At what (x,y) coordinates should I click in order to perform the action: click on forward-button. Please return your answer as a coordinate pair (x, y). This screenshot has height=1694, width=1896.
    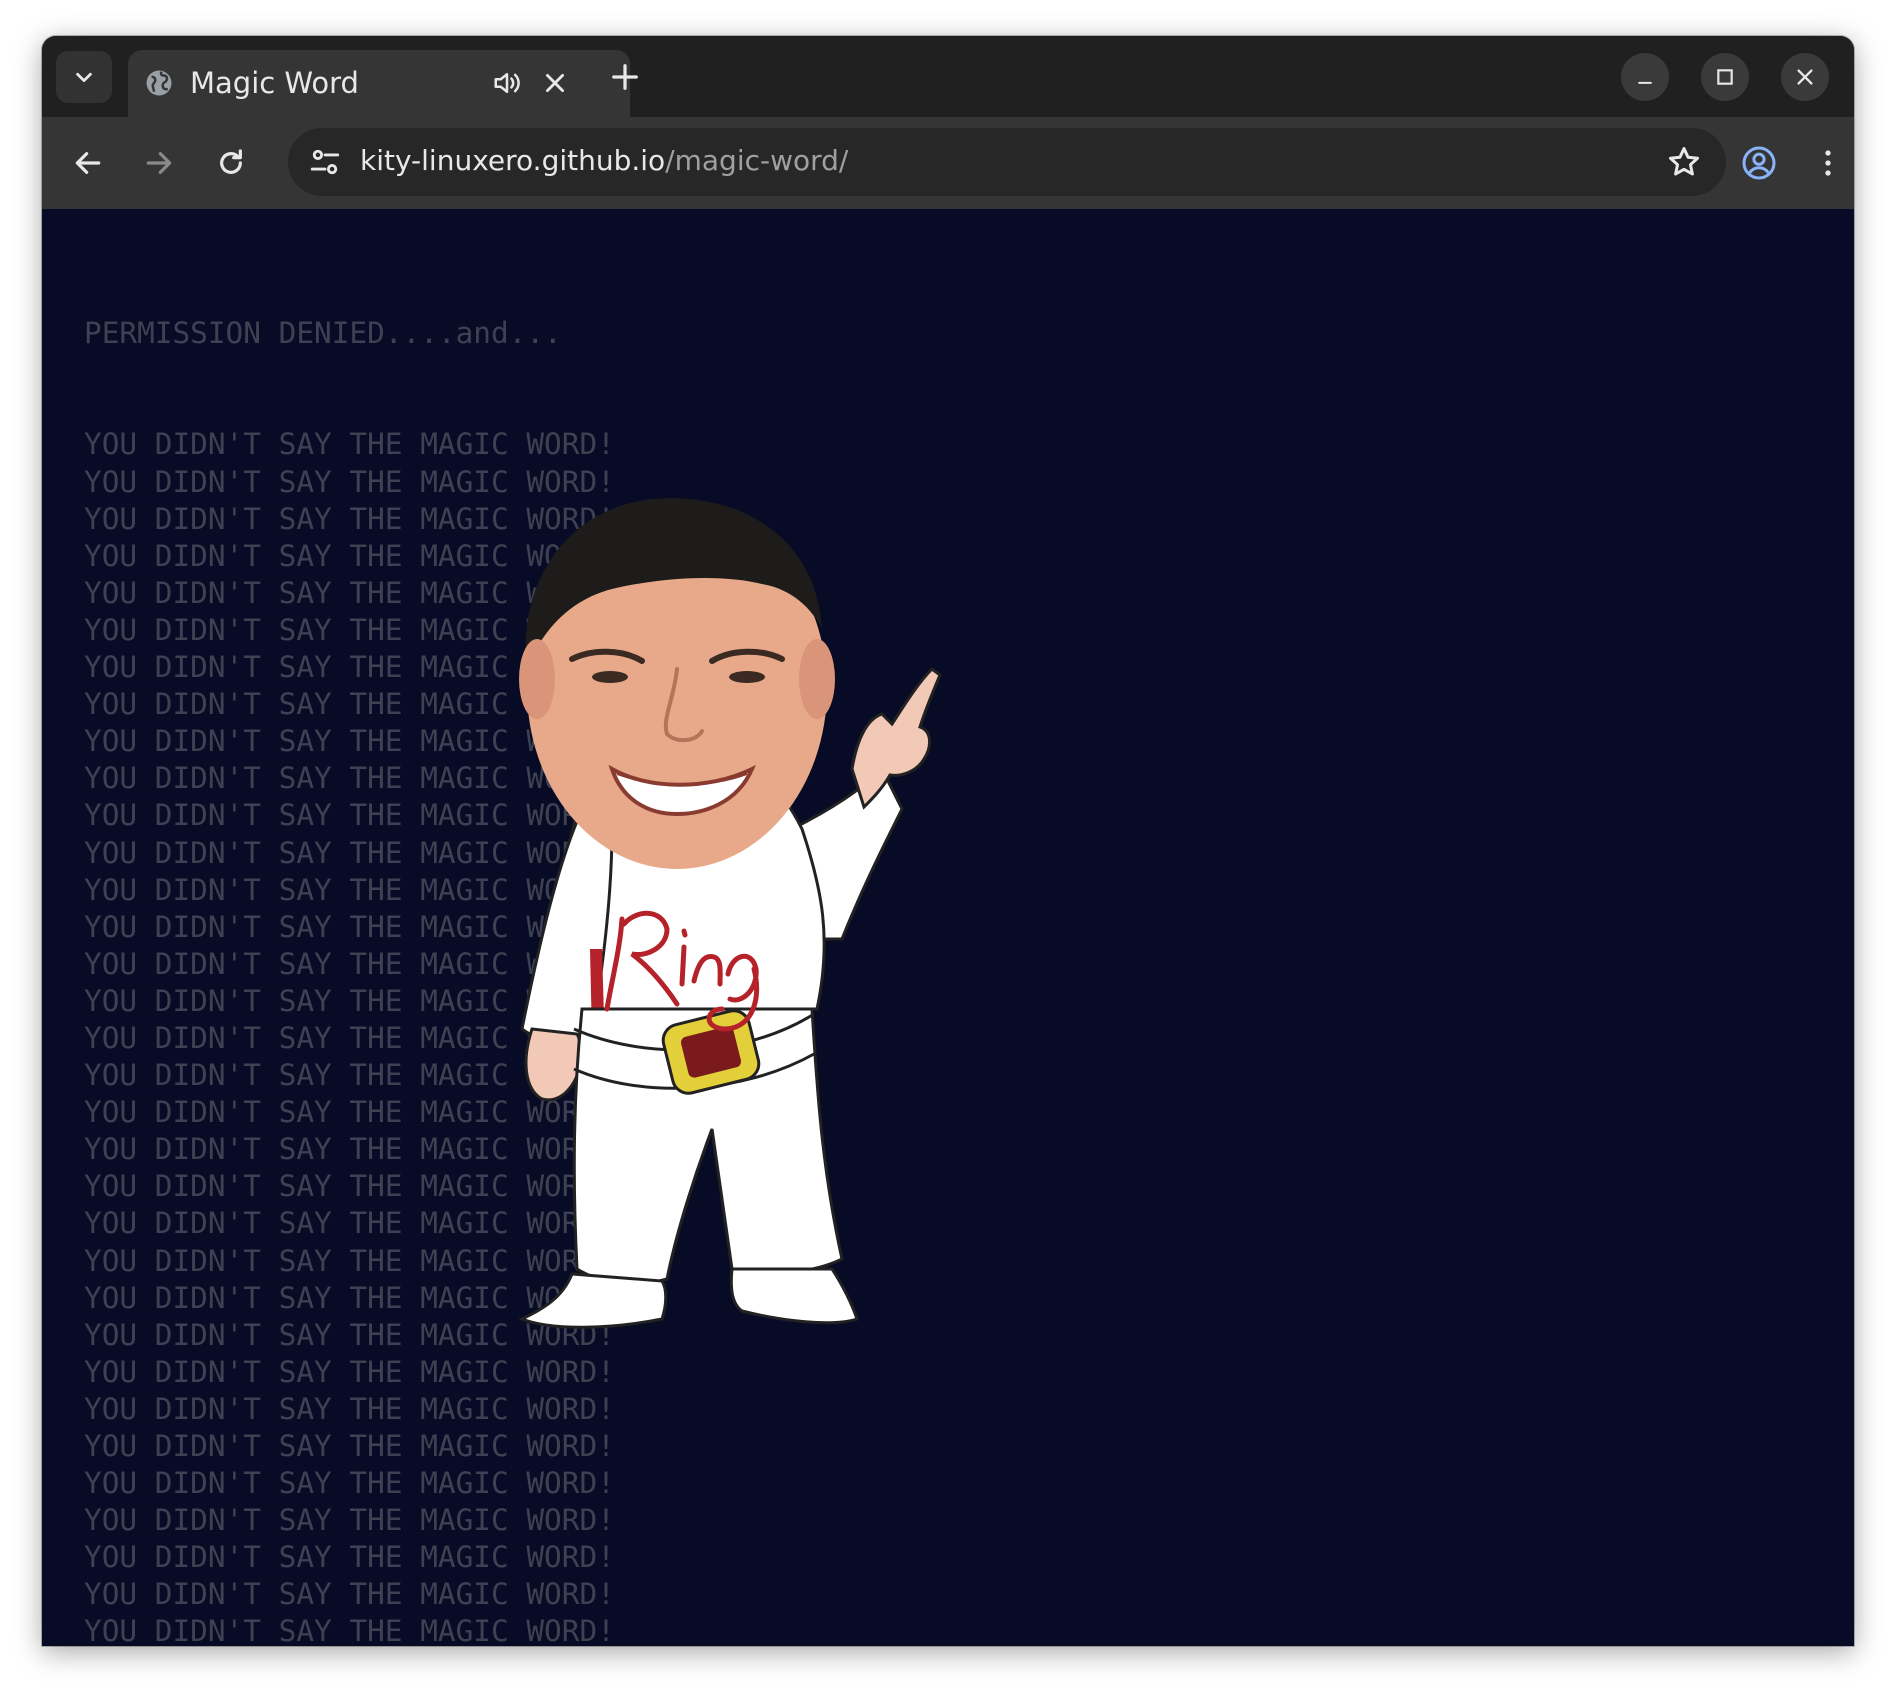
    Looking at the image, I should click on (159, 163).